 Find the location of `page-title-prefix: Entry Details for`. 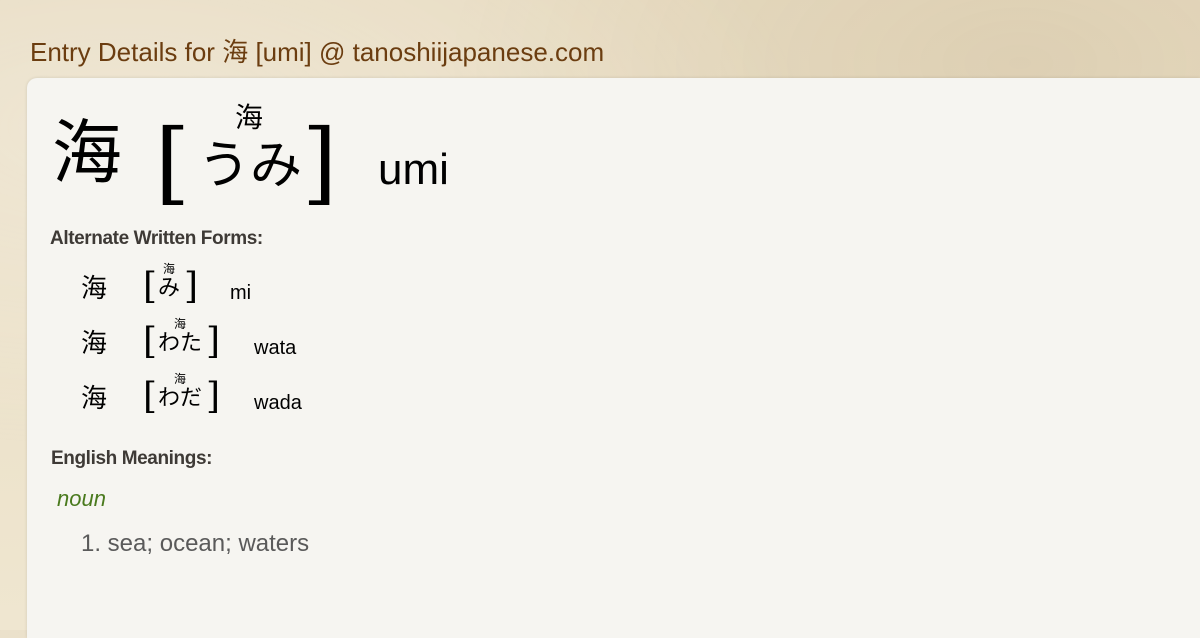

page-title-prefix: Entry Details for is located at coordinates (122, 52).